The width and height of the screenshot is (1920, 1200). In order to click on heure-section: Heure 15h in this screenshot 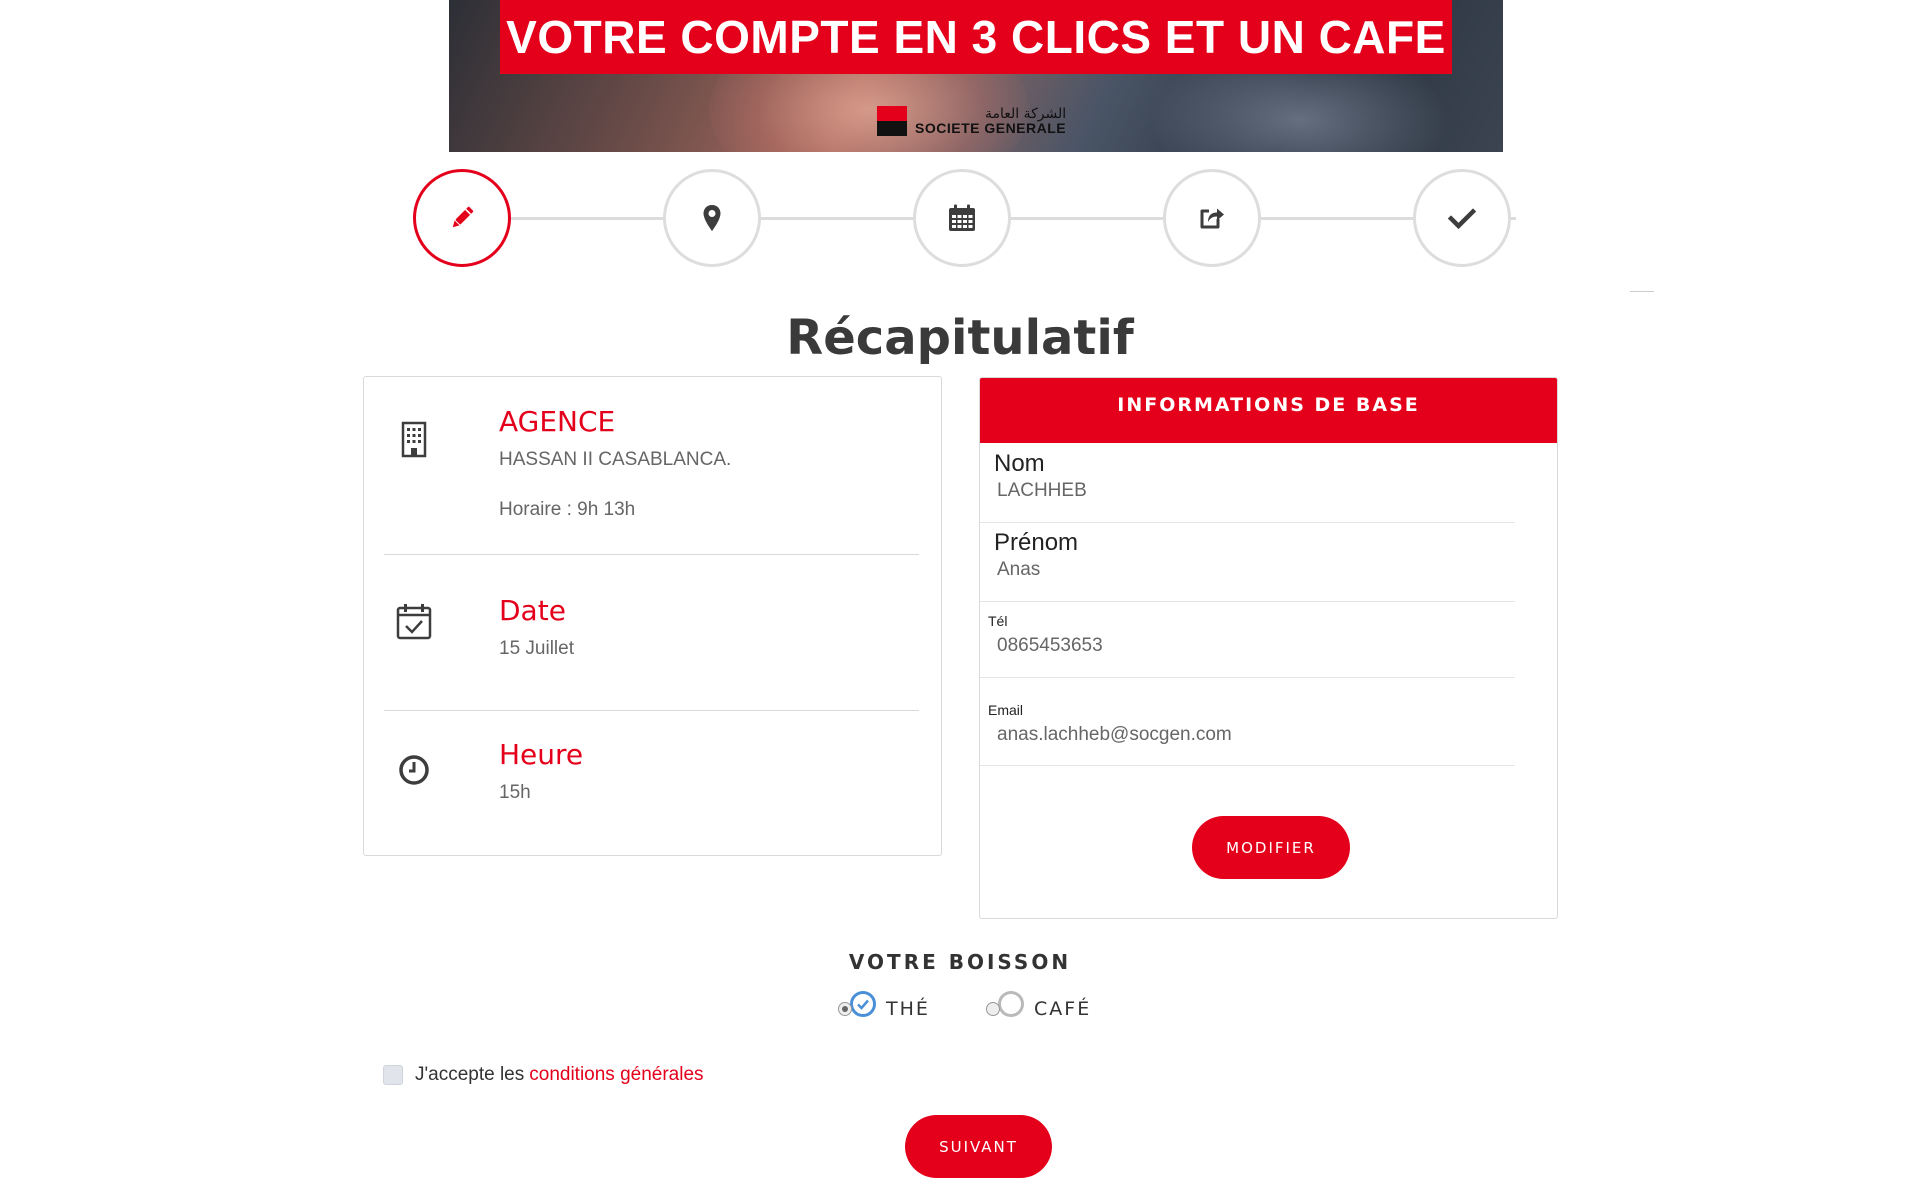, I will do `click(651, 778)`.